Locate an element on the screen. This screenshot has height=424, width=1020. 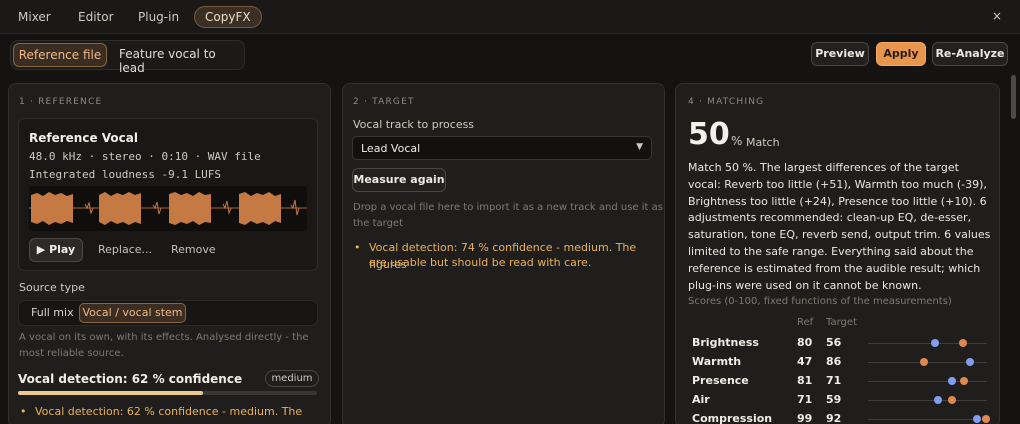
match-score-unit: % is located at coordinates (737, 141).